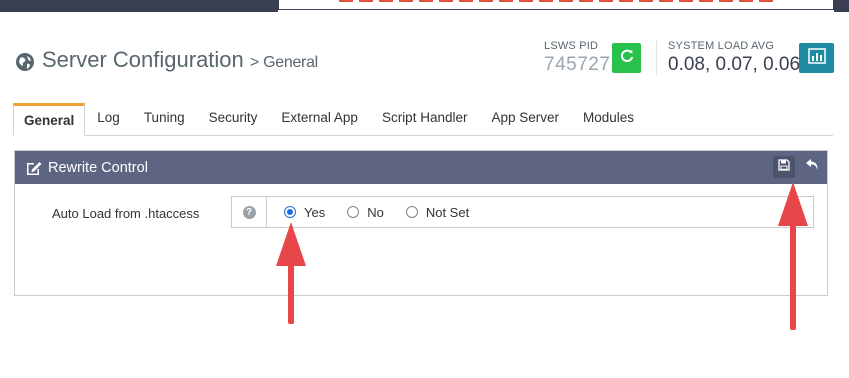  What do you see at coordinates (571, 46) in the screenshot?
I see `pid-label: LSWS PID` at bounding box center [571, 46].